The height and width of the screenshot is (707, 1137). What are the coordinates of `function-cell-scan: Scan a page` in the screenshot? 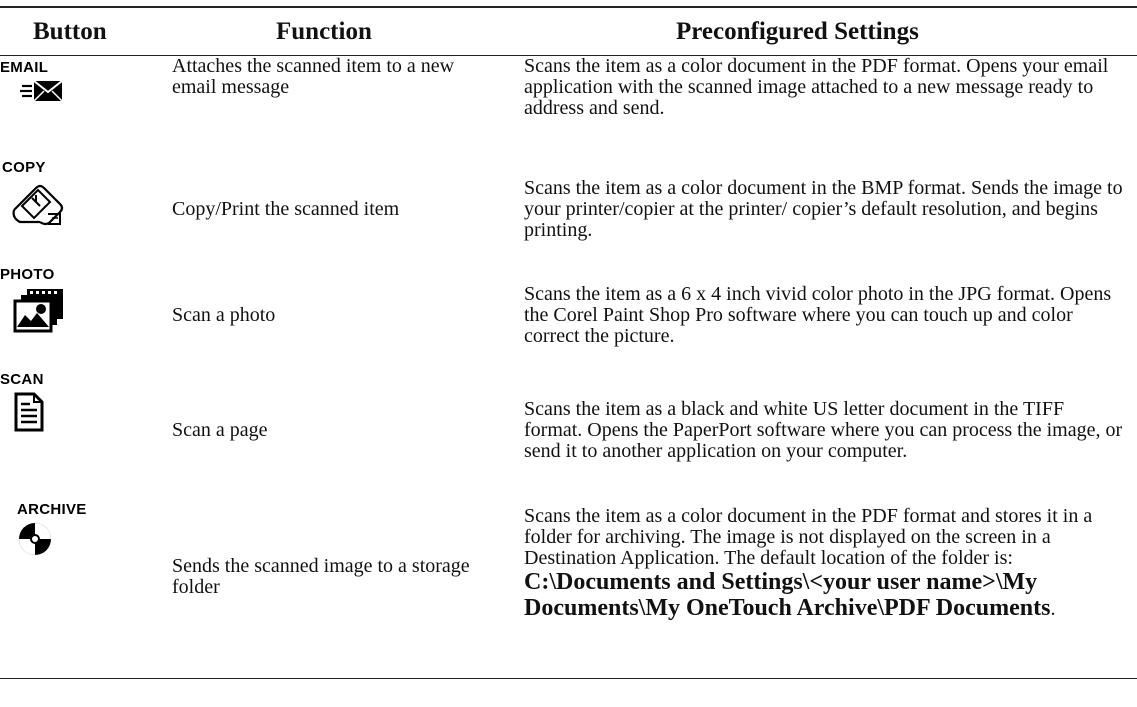 It's located at (330, 430).